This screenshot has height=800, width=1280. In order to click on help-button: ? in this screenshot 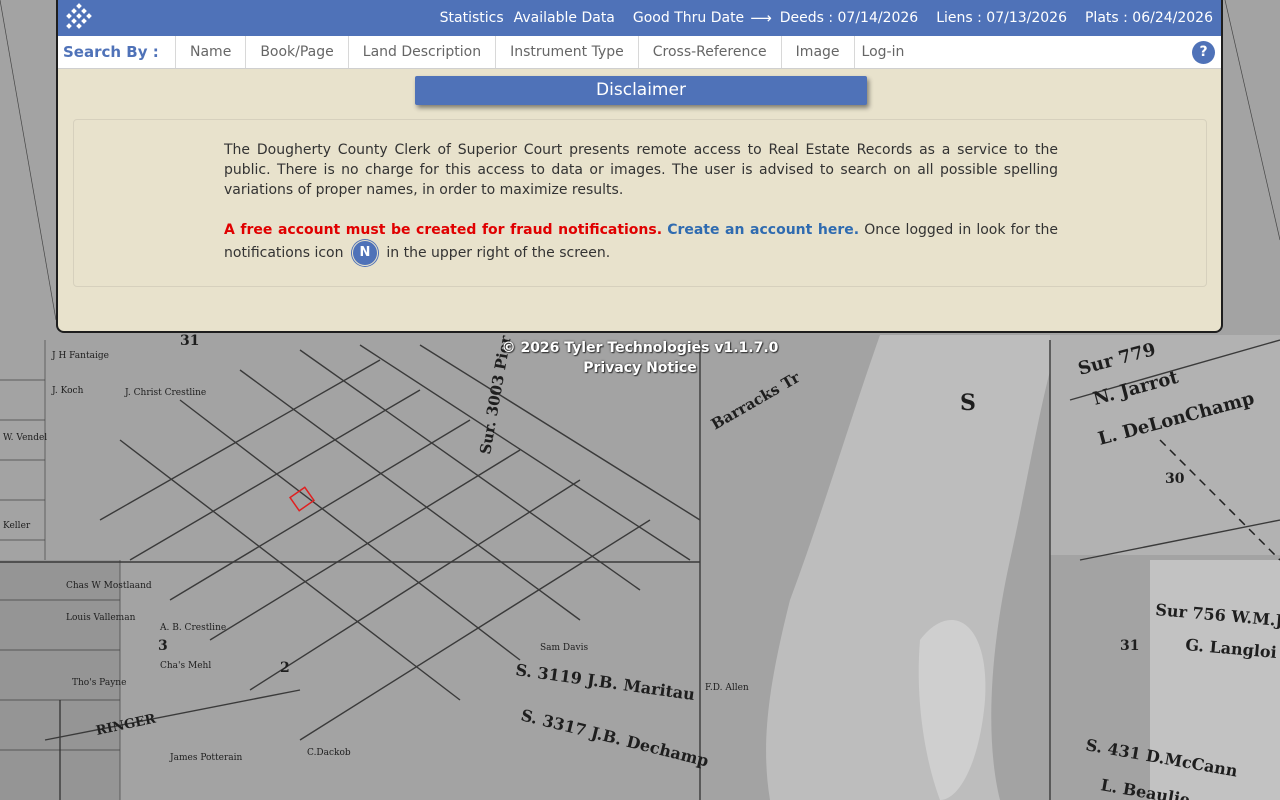, I will do `click(1203, 52)`.